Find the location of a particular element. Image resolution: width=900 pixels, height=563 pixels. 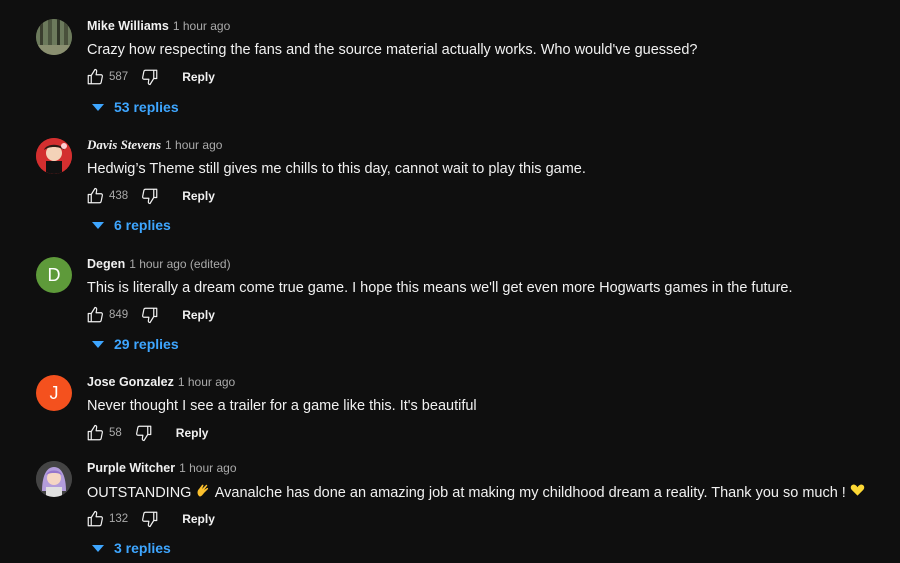

avatar: J is located at coordinates (54, 393).